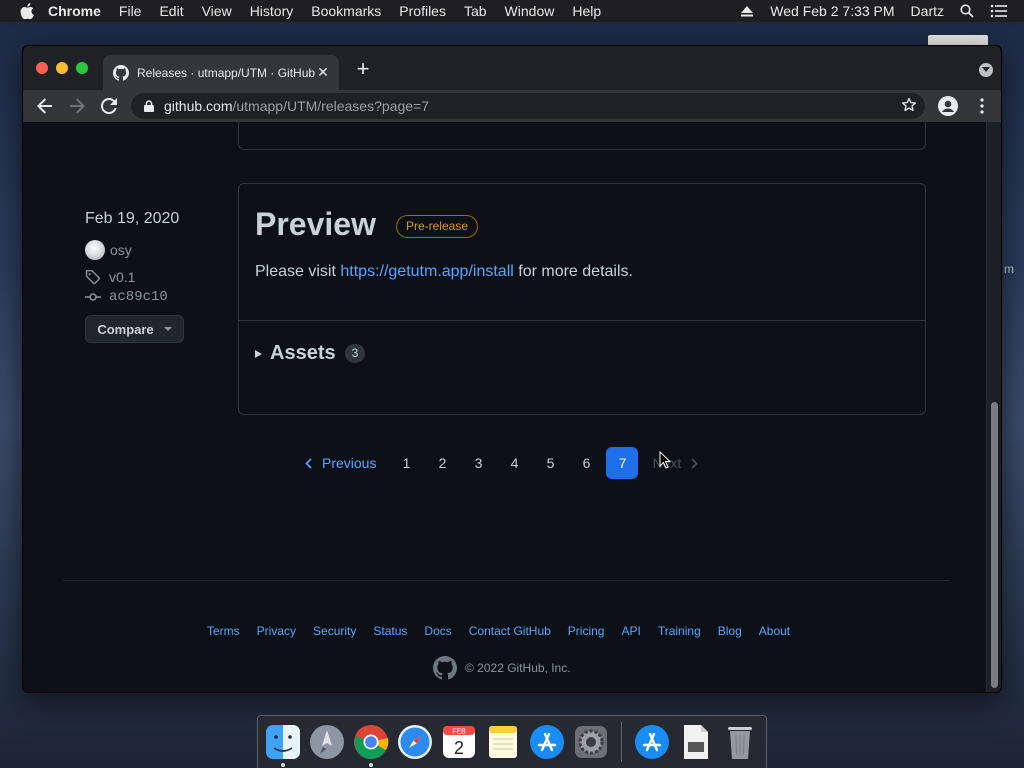 The image size is (1024, 768). I want to click on assets-toggle: Assets 3, so click(310, 353).